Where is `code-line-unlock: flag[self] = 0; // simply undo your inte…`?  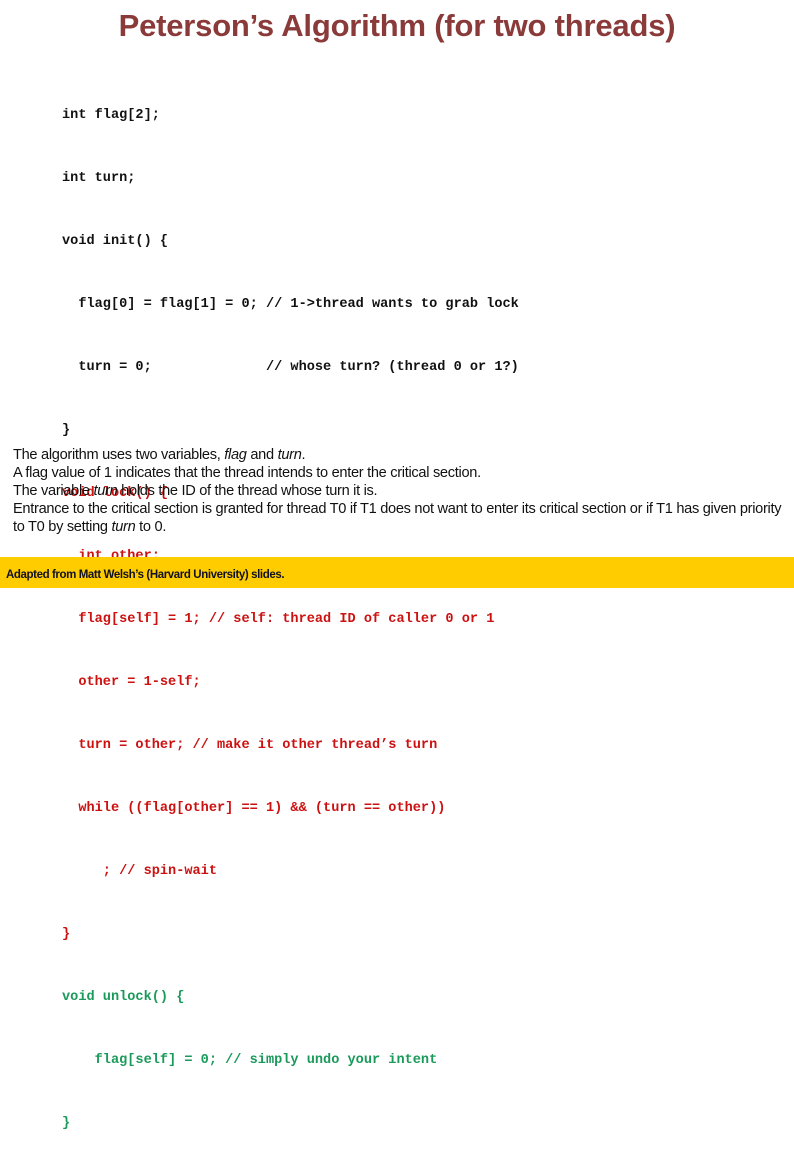 code-line-unlock: flag[self] = 0; // simply undo your inte… is located at coordinates (250, 1060).